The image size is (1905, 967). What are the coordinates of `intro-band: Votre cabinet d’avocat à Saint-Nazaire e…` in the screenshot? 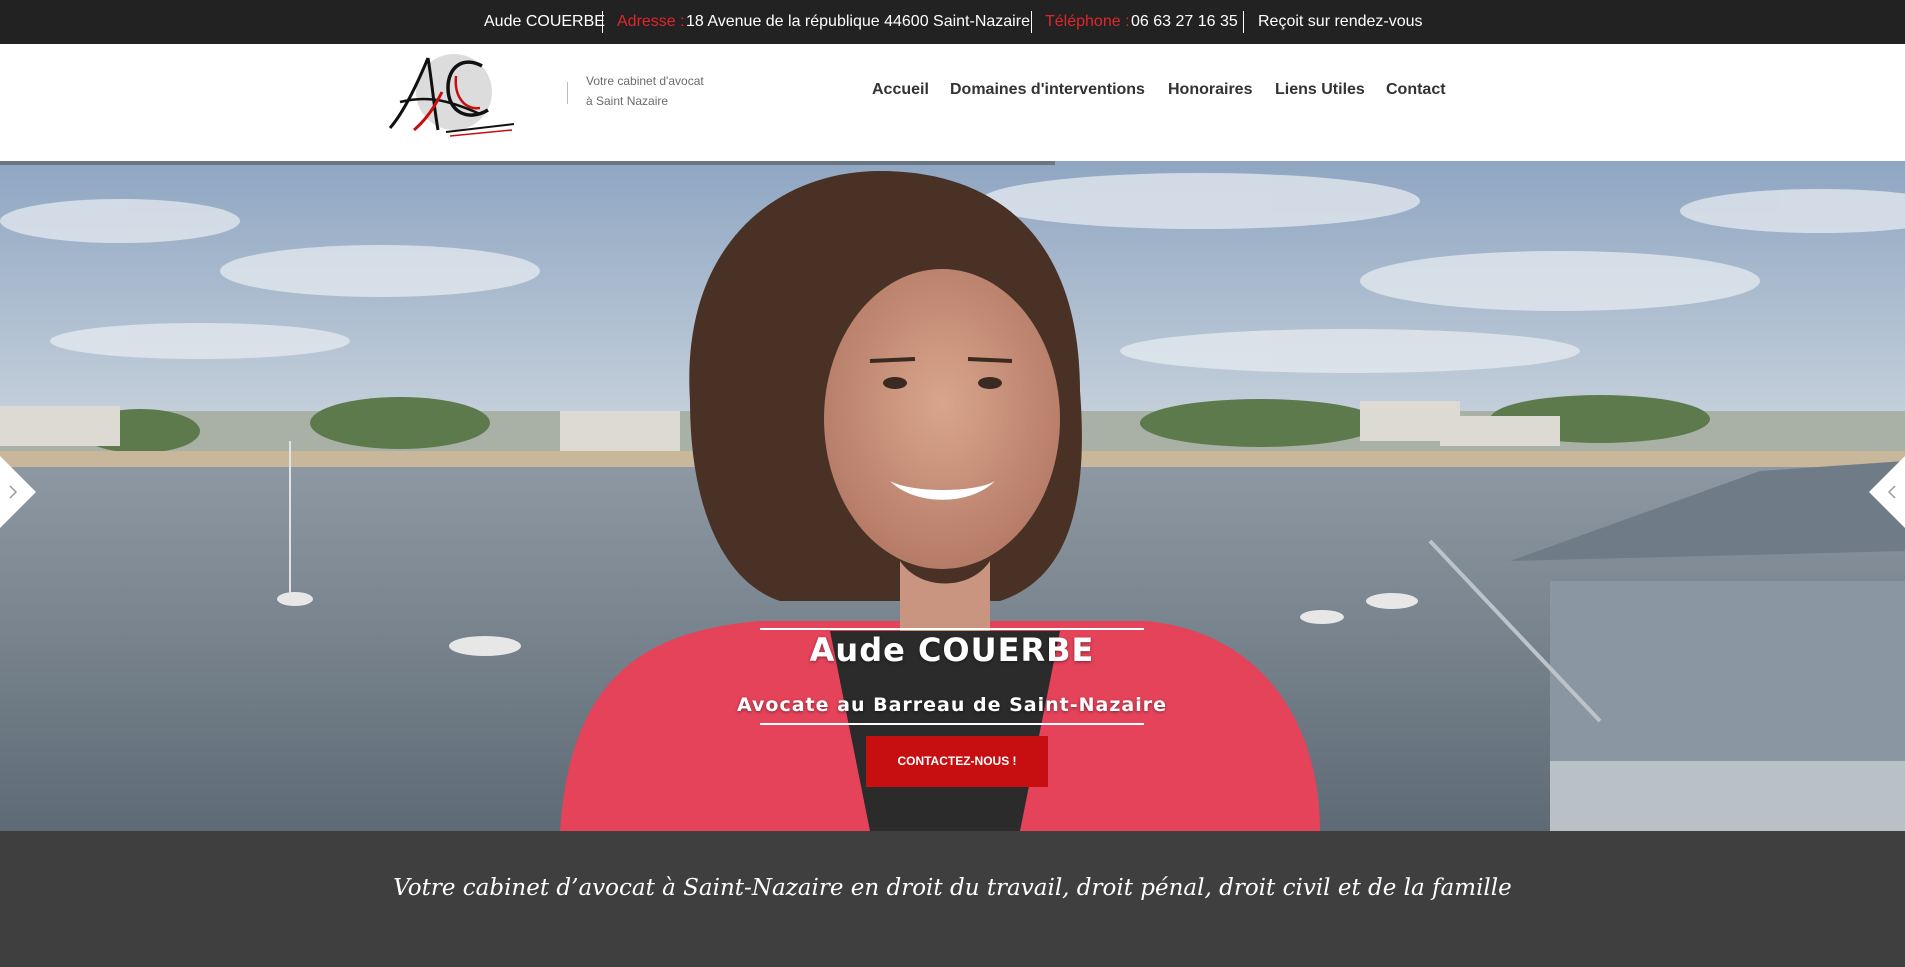 It's located at (952, 899).